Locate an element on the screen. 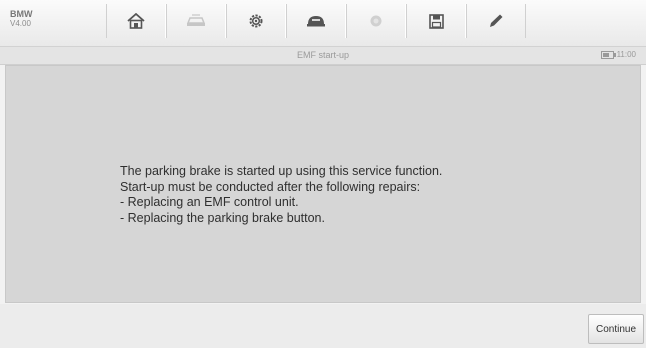 The image size is (646, 348). home-icon is located at coordinates (136, 21).